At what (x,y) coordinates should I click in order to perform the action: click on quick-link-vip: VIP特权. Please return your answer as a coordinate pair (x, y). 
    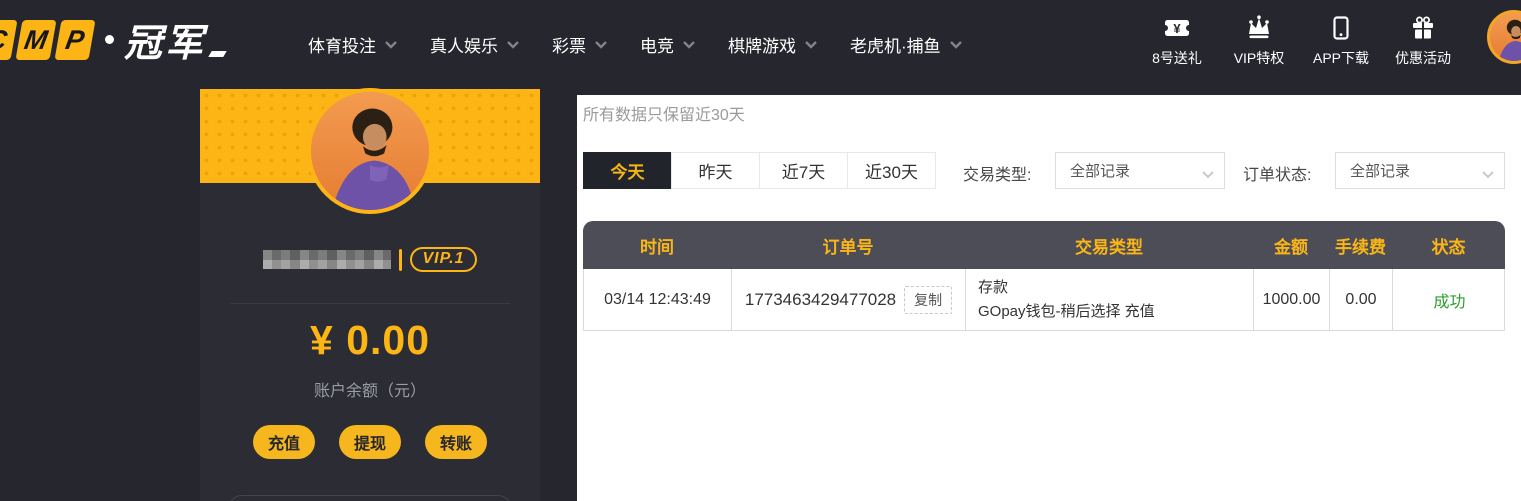
    Looking at the image, I should click on (1259, 40).